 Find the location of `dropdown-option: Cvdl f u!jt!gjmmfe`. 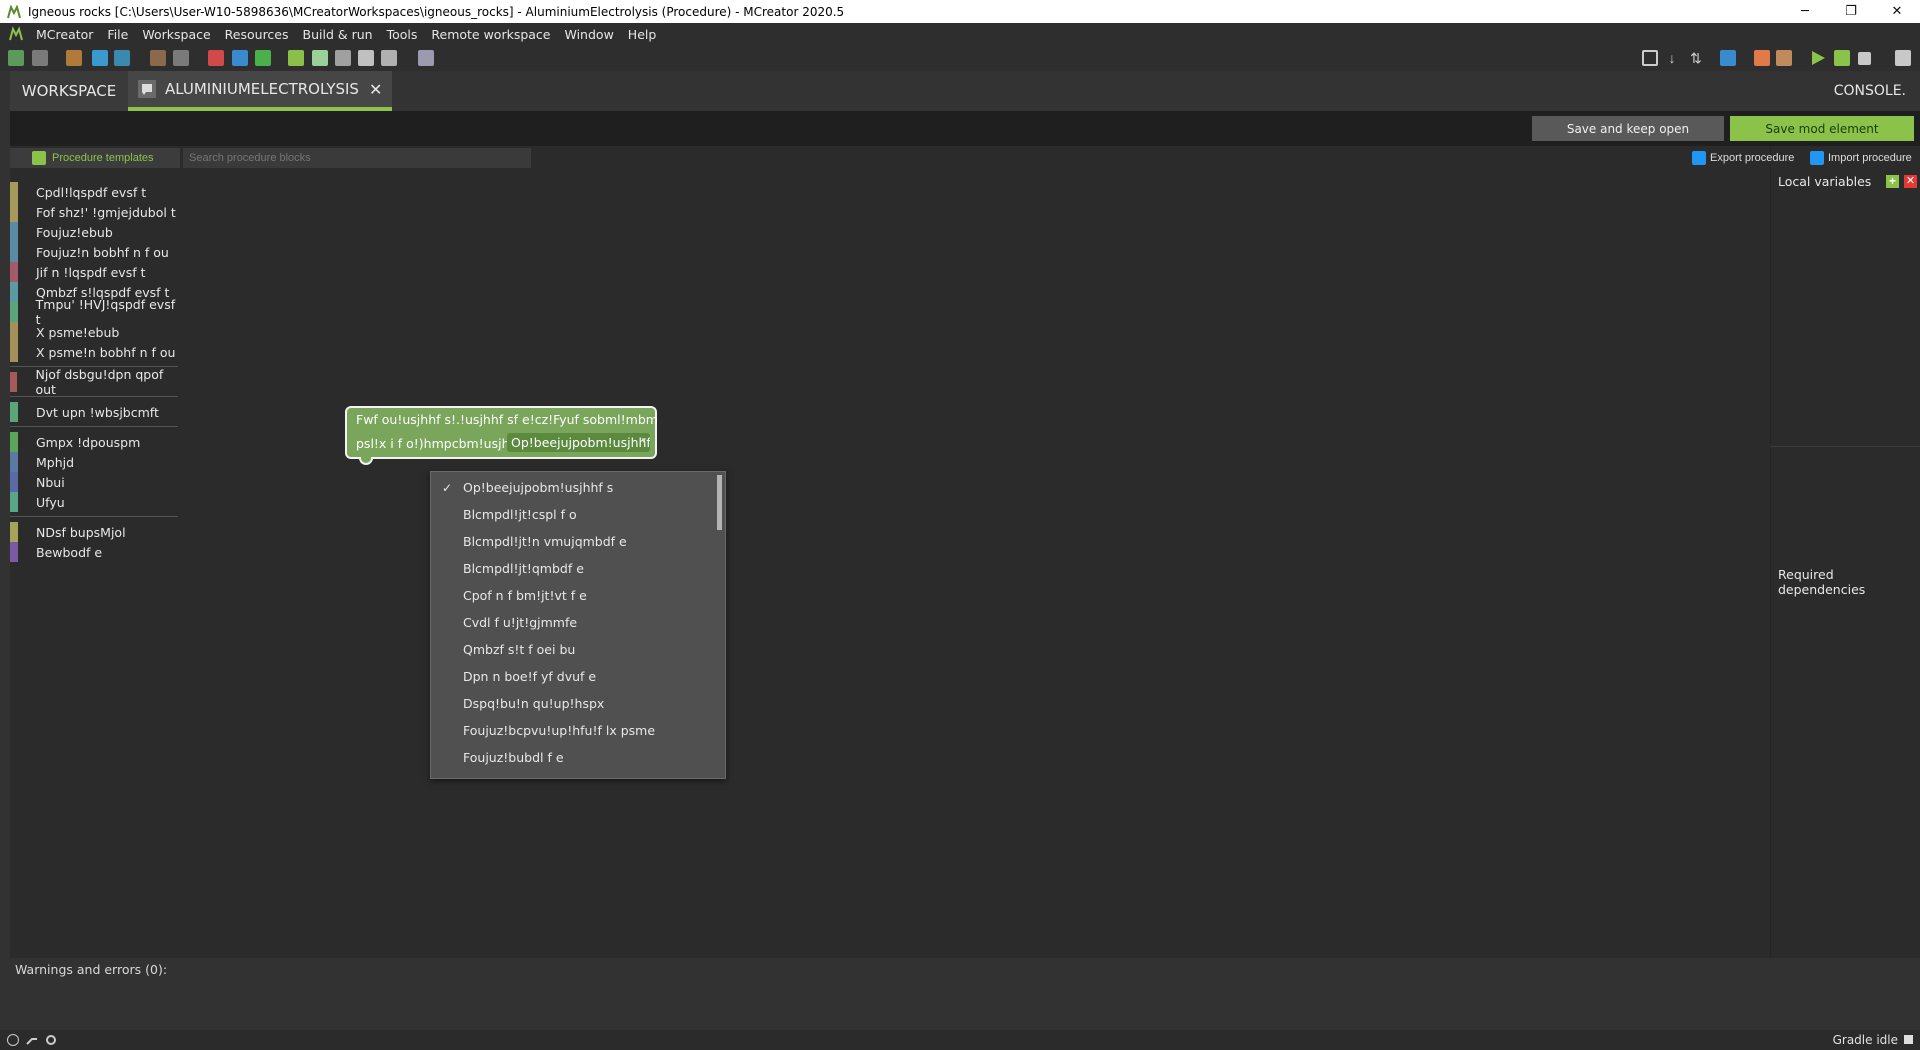

dropdown-option: Cvdl f u!jt!gjmmfe is located at coordinates (571, 622).